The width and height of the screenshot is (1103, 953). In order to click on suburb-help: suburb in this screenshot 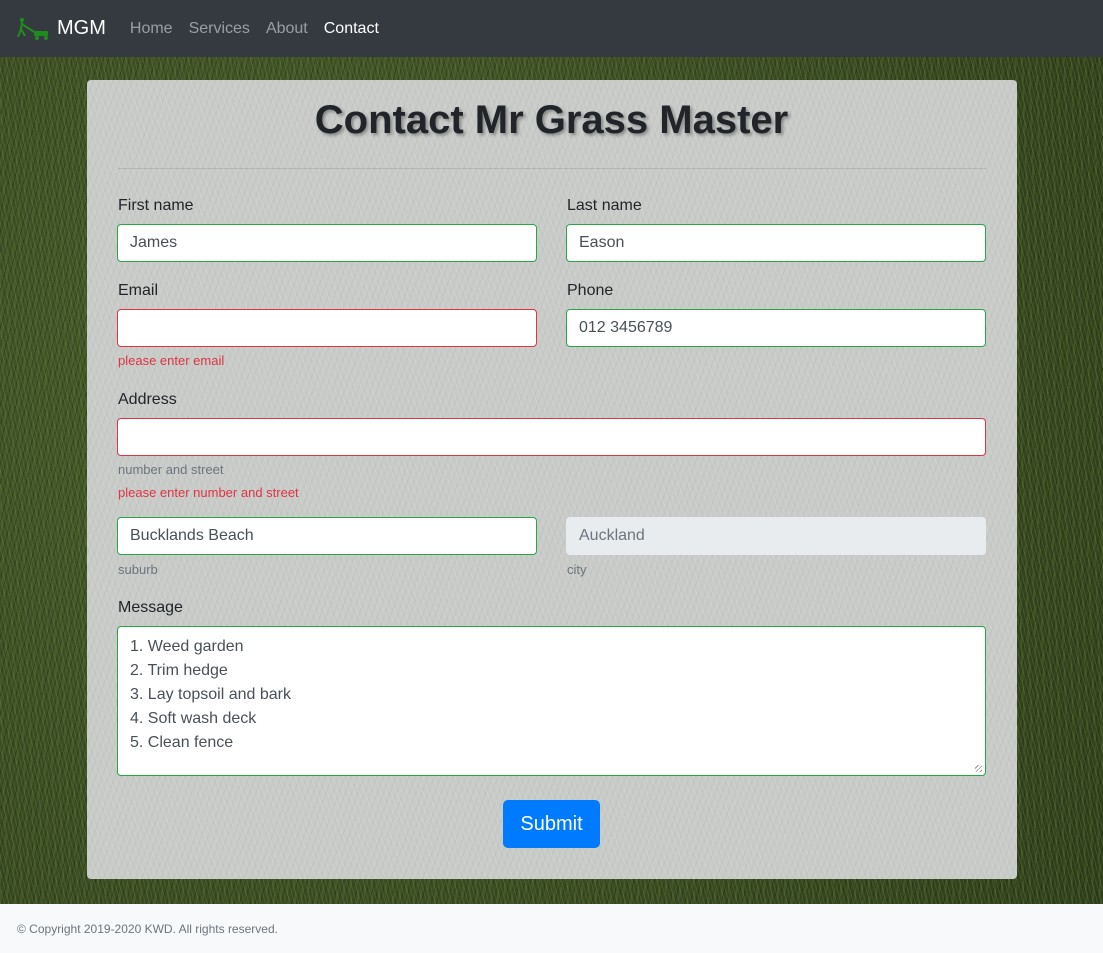, I will do `click(138, 569)`.